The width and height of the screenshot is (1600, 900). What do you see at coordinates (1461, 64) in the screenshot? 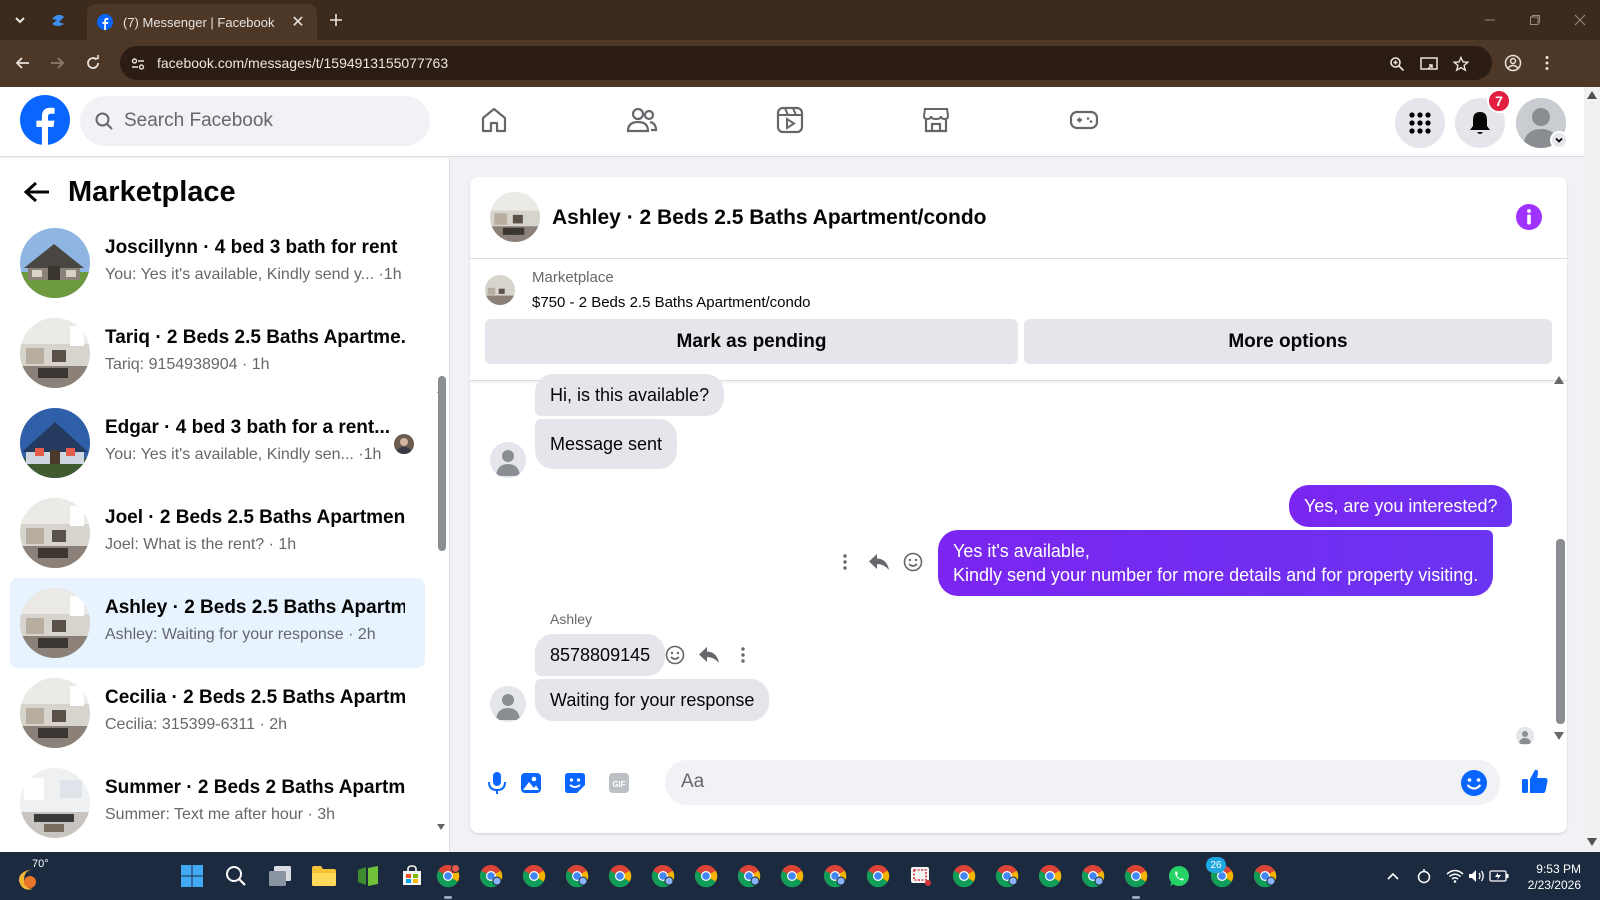
I see `bookmark-star-icon` at bounding box center [1461, 64].